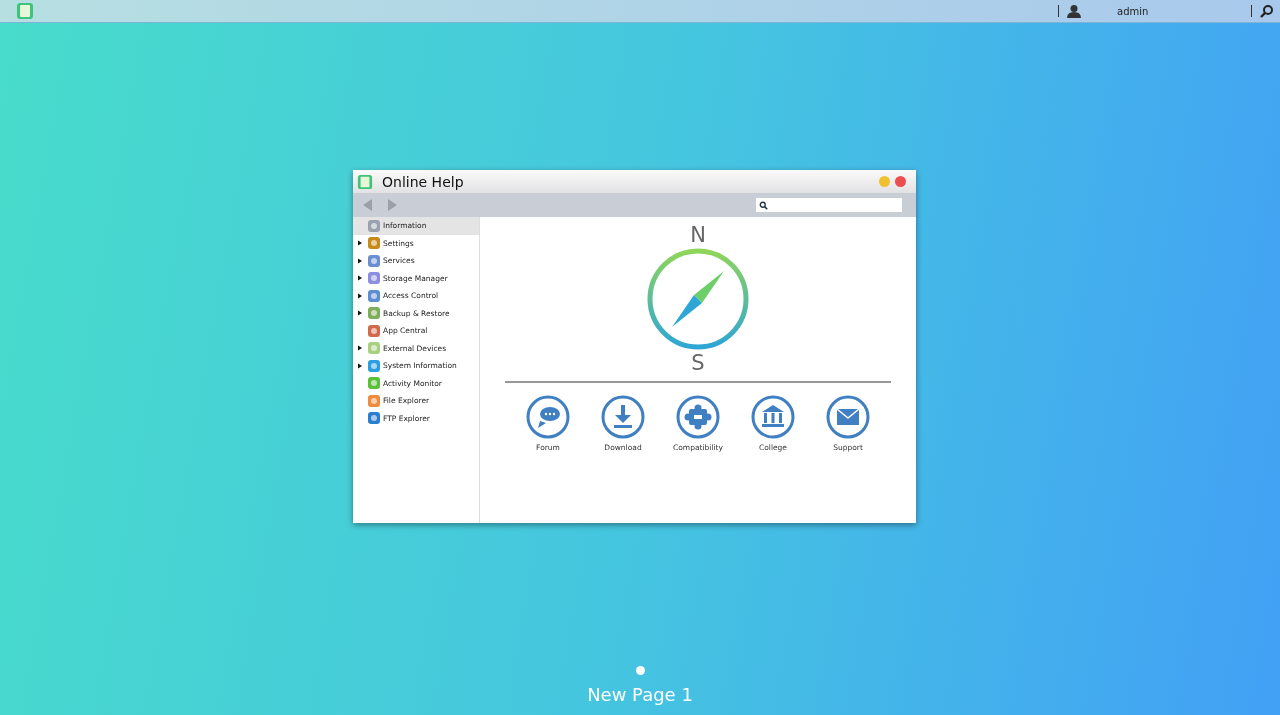  What do you see at coordinates (1161, 11) in the screenshot?
I see `user-name: admin` at bounding box center [1161, 11].